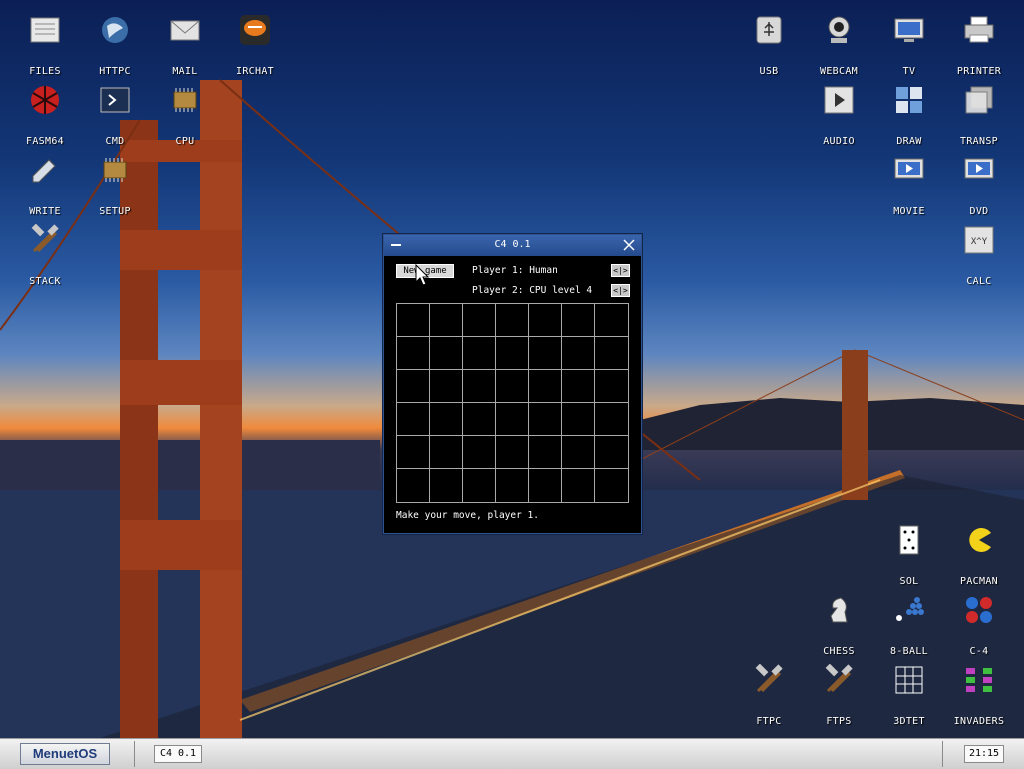 Image resolution: width=1024 pixels, height=769 pixels. Describe the element at coordinates (769, 45) in the screenshot. I see `desktop-icon-usb: USB` at that location.